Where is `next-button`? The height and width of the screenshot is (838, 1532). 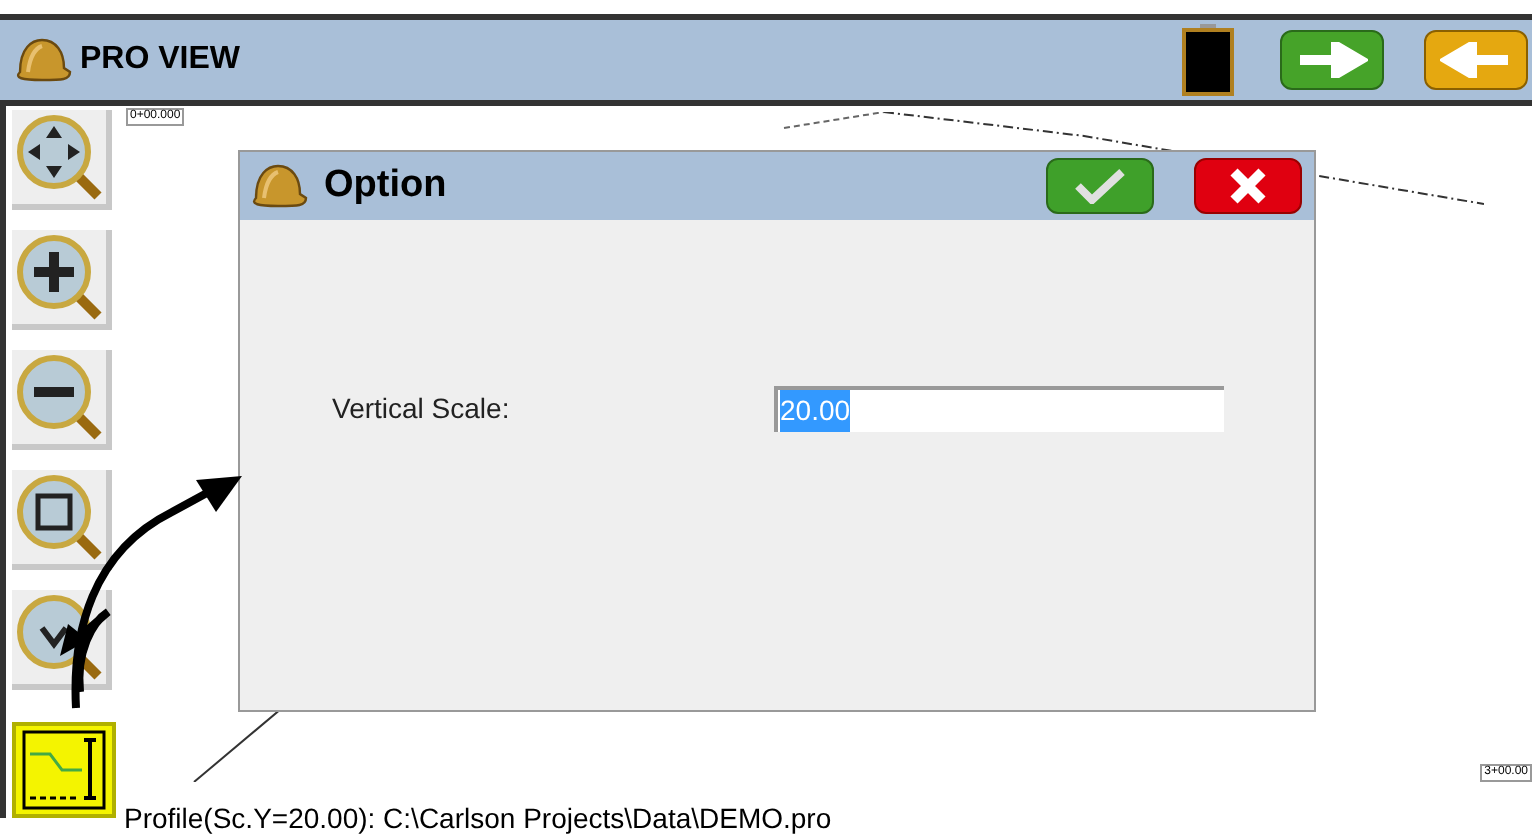 next-button is located at coordinates (1332, 60).